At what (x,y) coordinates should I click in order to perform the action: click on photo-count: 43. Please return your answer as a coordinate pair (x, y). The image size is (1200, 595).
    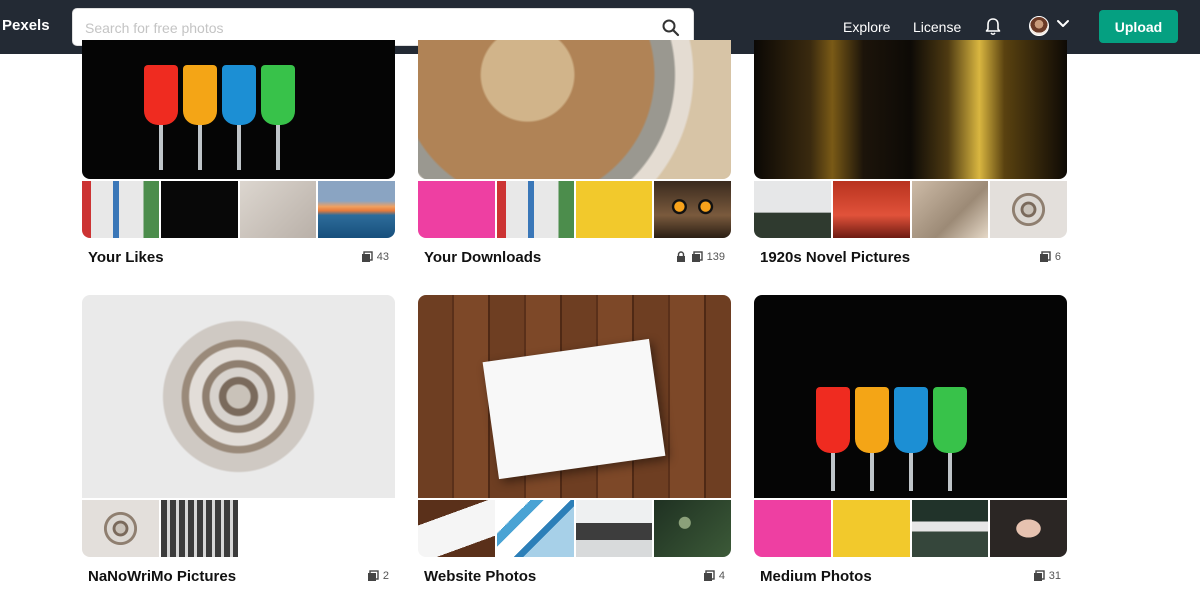
    Looking at the image, I should click on (375, 257).